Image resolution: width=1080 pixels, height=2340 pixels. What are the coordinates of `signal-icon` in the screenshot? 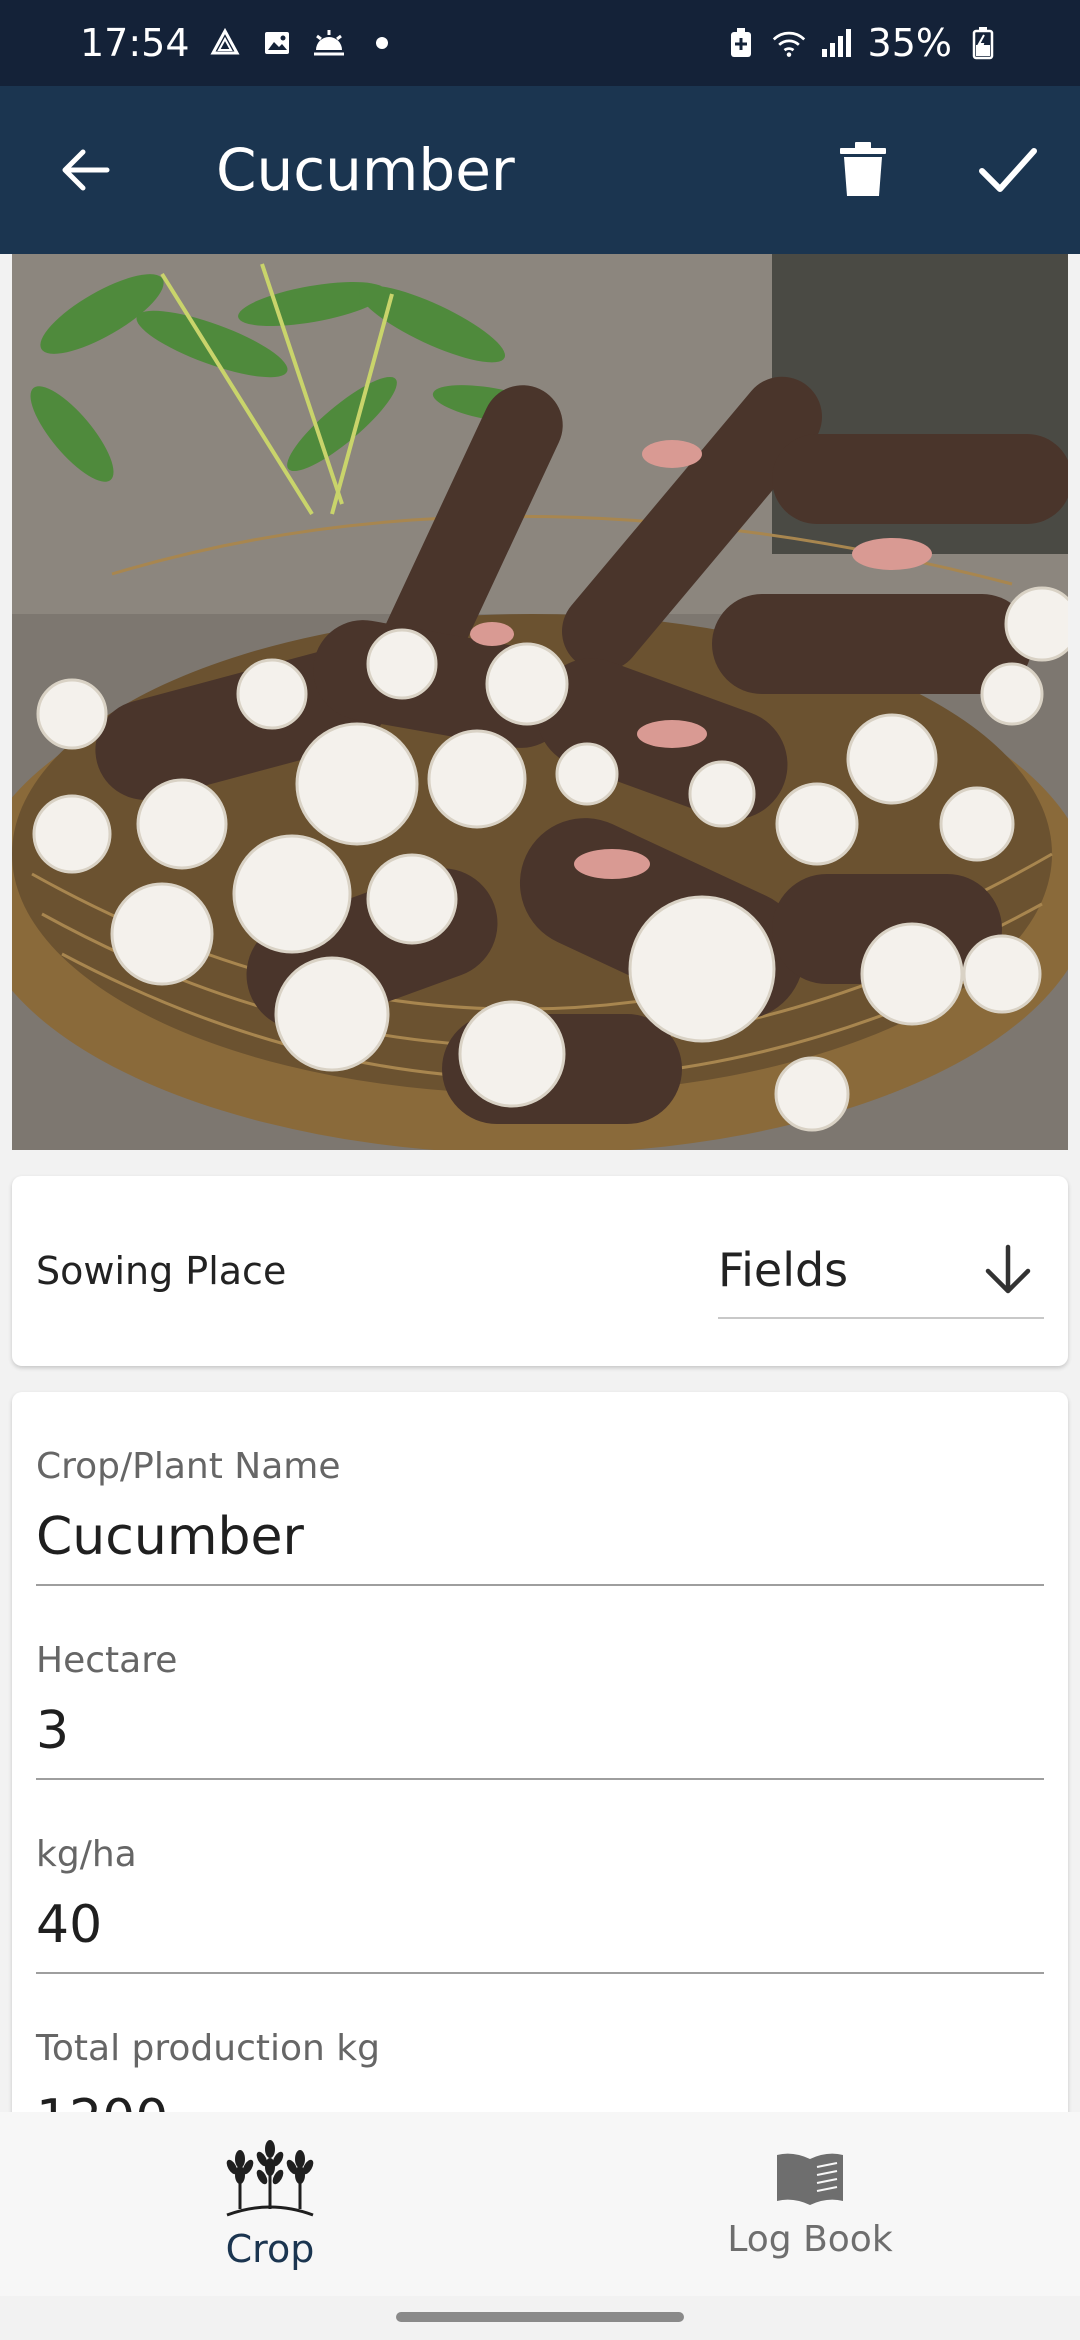 It's located at (837, 43).